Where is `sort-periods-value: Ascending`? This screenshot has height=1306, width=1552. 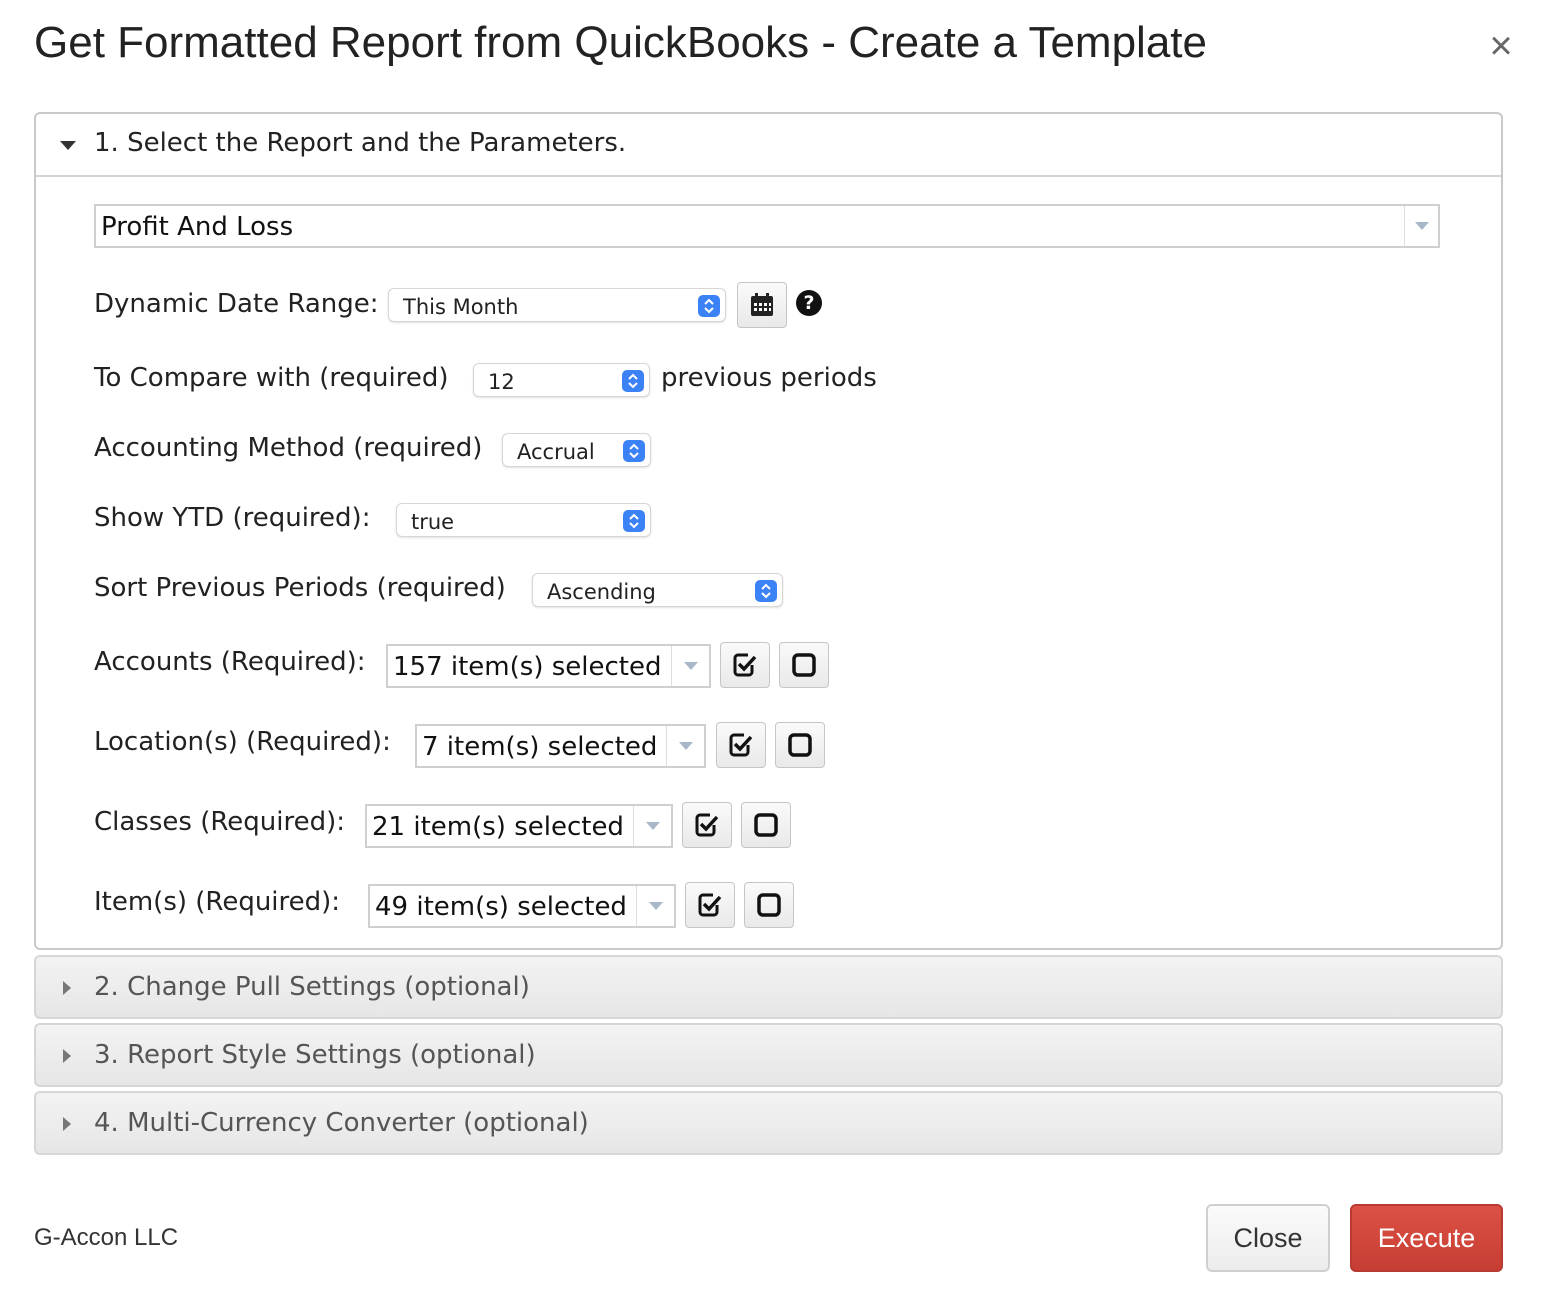
sort-periods-value: Ascending is located at coordinates (601, 592).